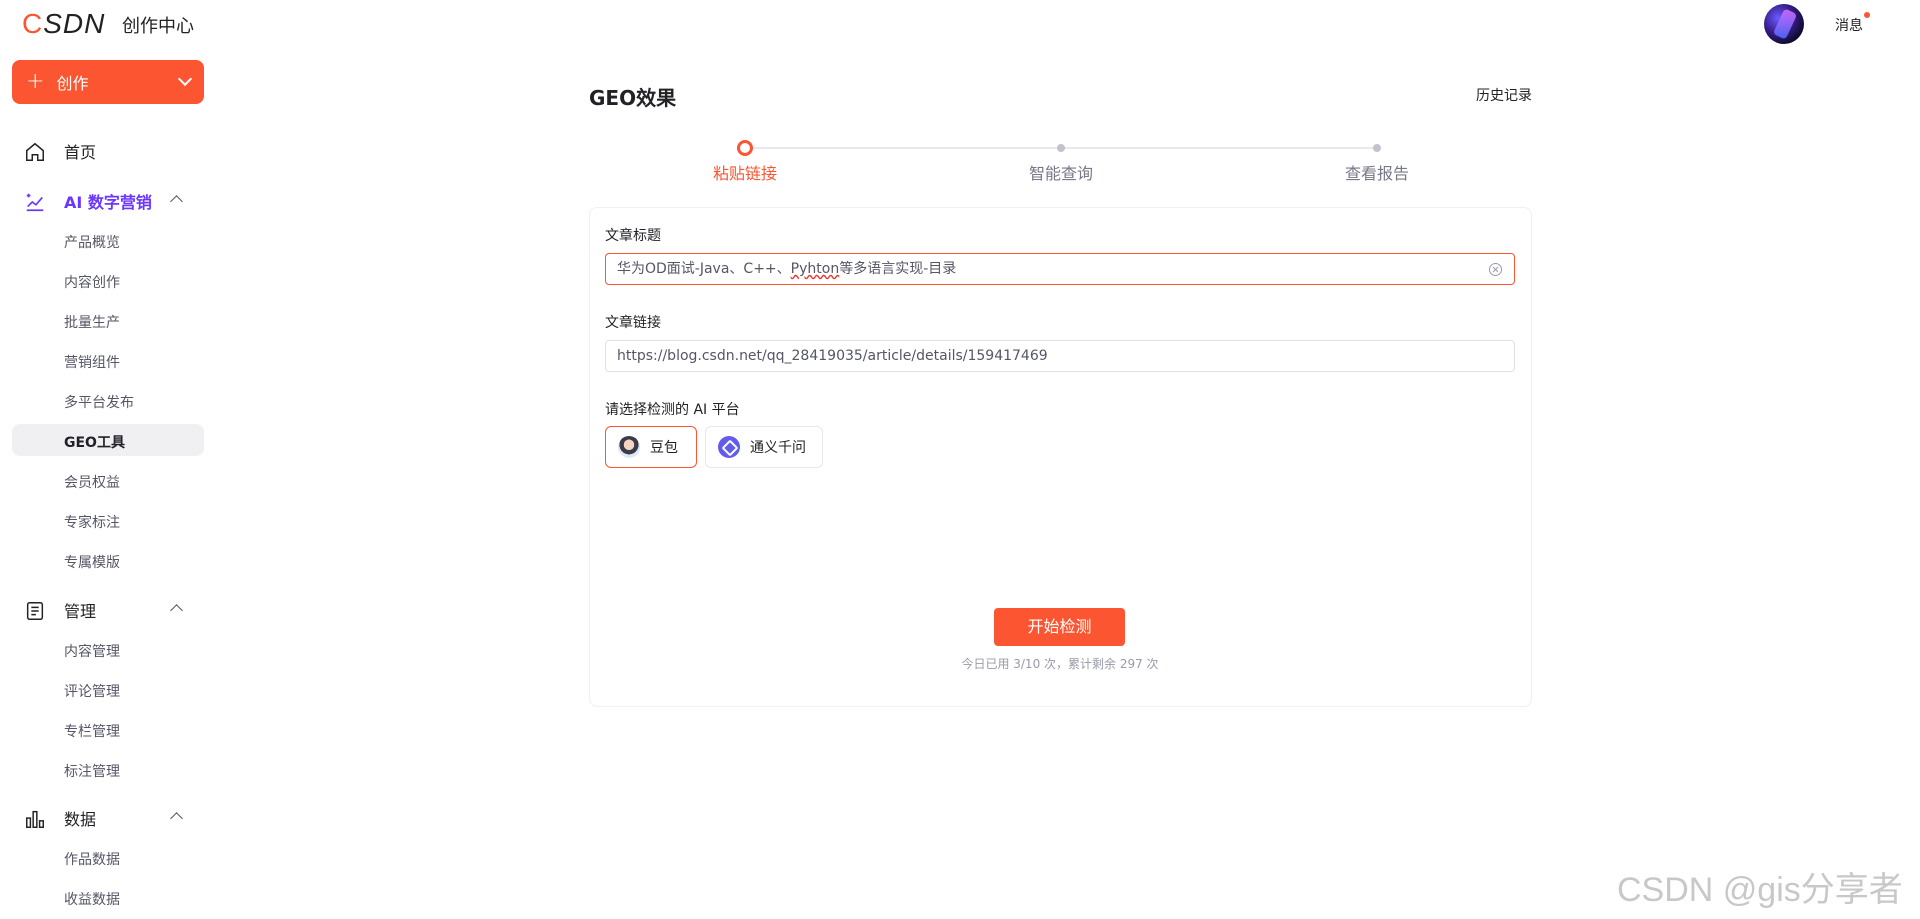 The width and height of the screenshot is (1920, 919). Describe the element at coordinates (80, 152) in the screenshot. I see `sidebar-item-label: 首页` at that location.